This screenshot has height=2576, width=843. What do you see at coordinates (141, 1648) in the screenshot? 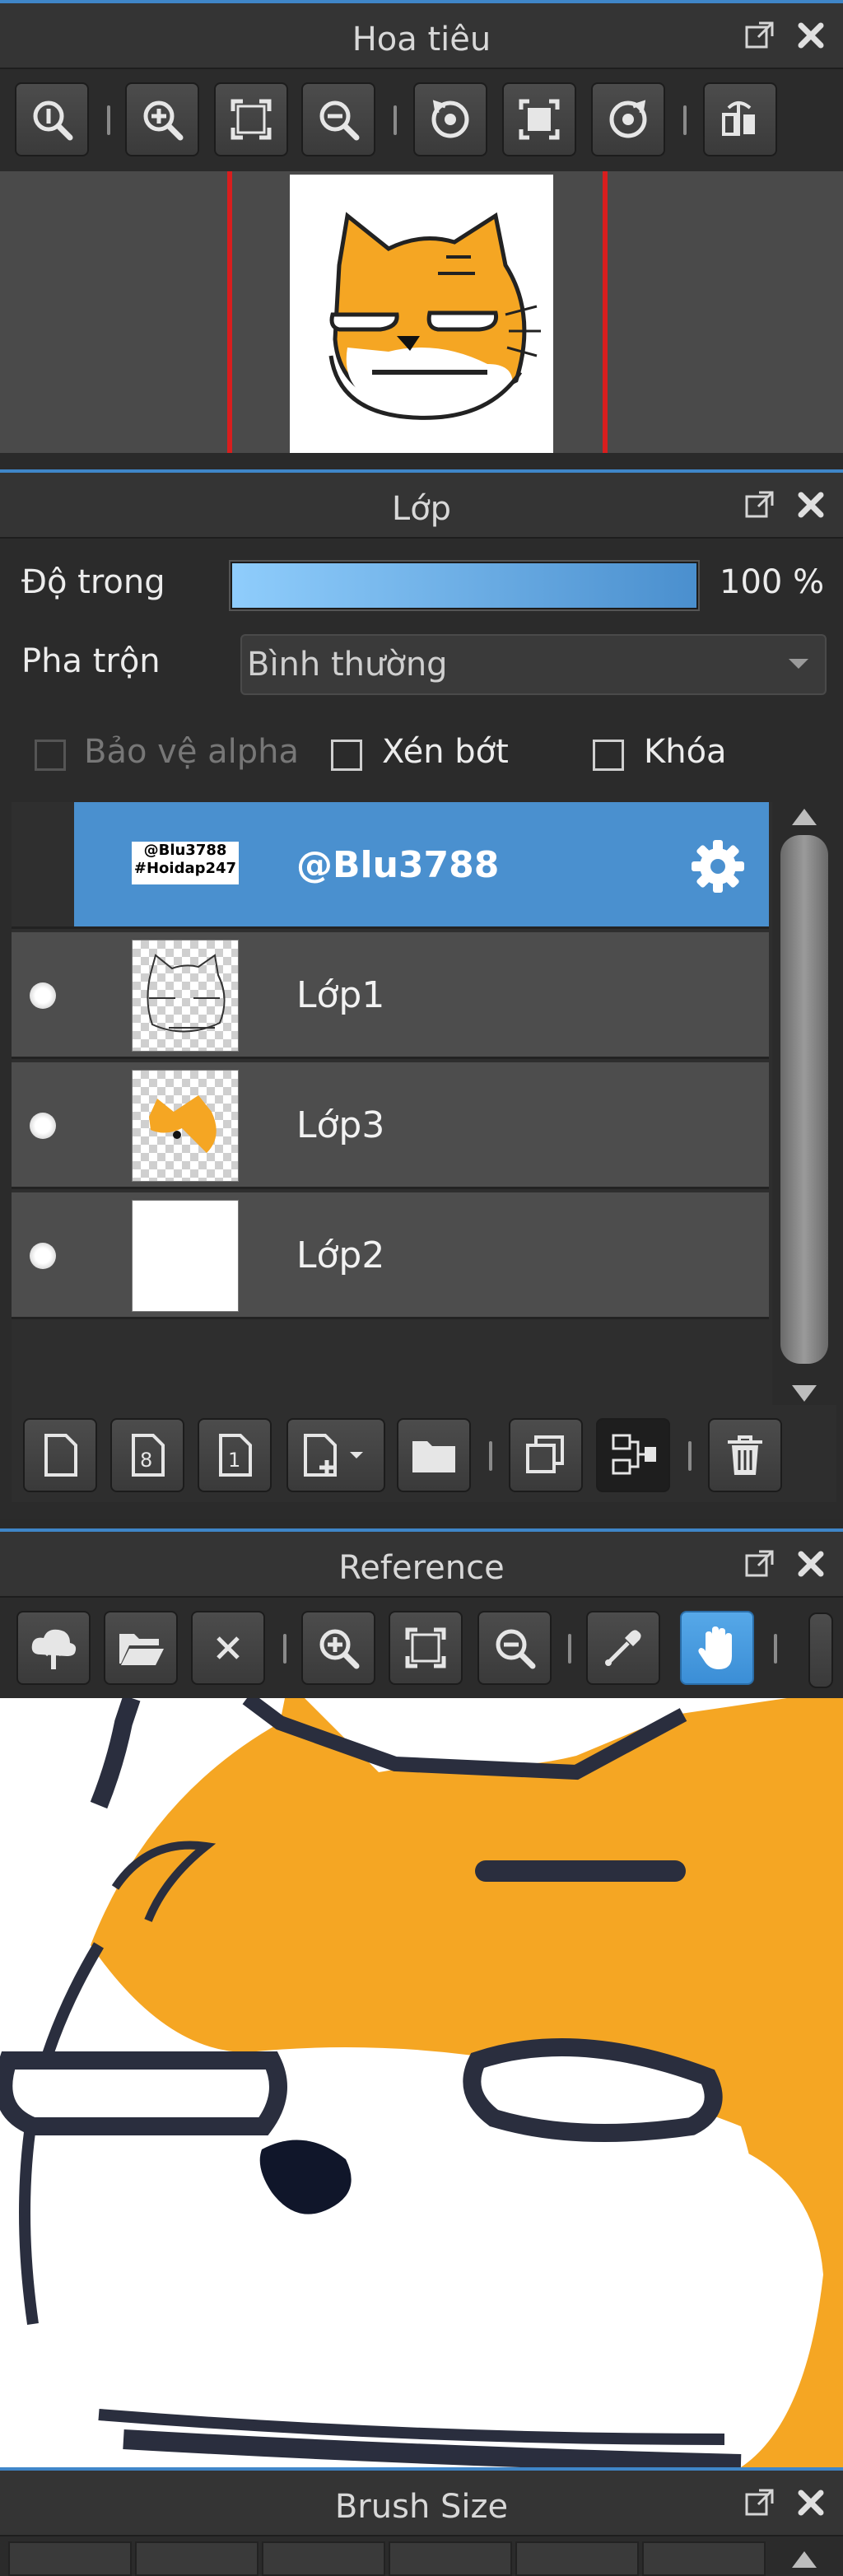
I see `open-folder-icon` at bounding box center [141, 1648].